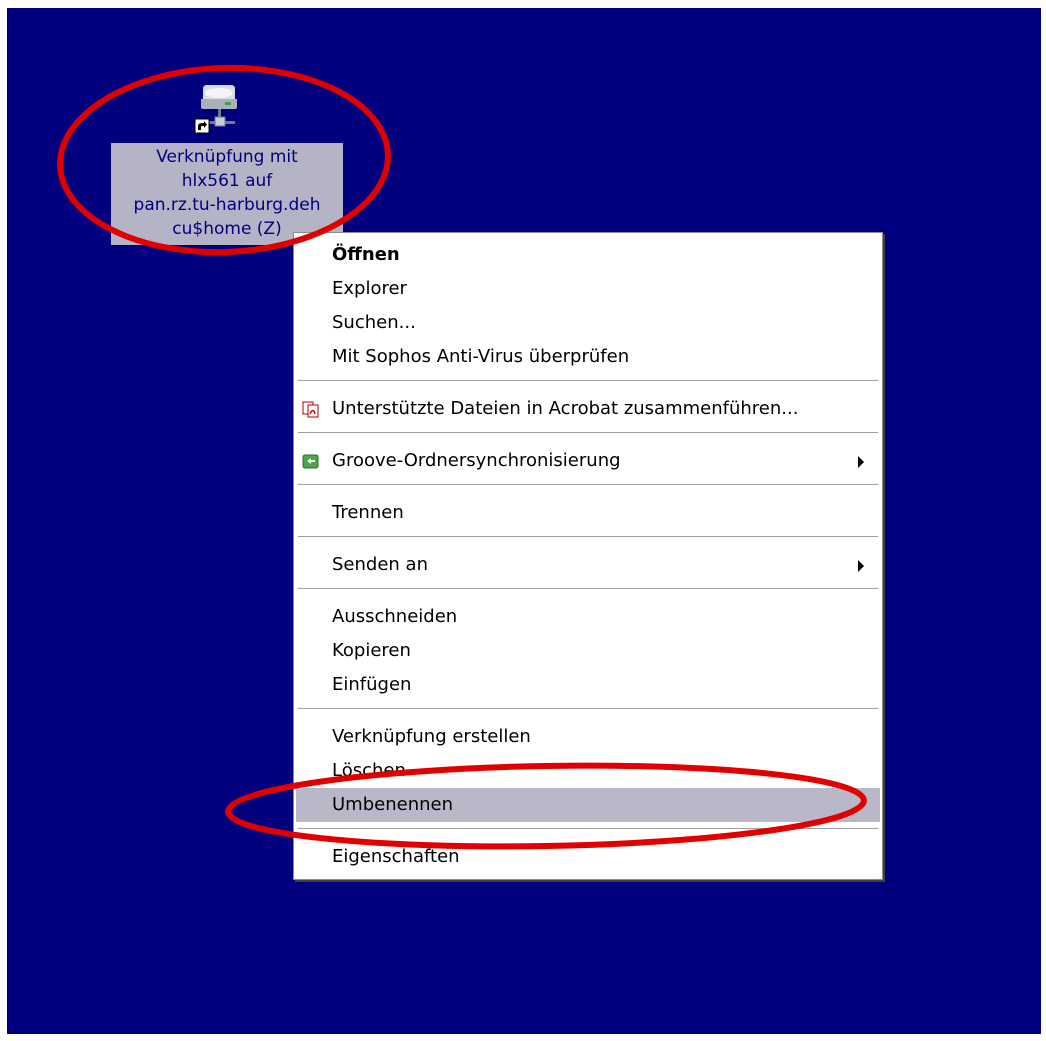 The height and width of the screenshot is (1041, 1046). Describe the element at coordinates (588, 617) in the screenshot. I see `menu-item-cut: Ausschneiden` at that location.